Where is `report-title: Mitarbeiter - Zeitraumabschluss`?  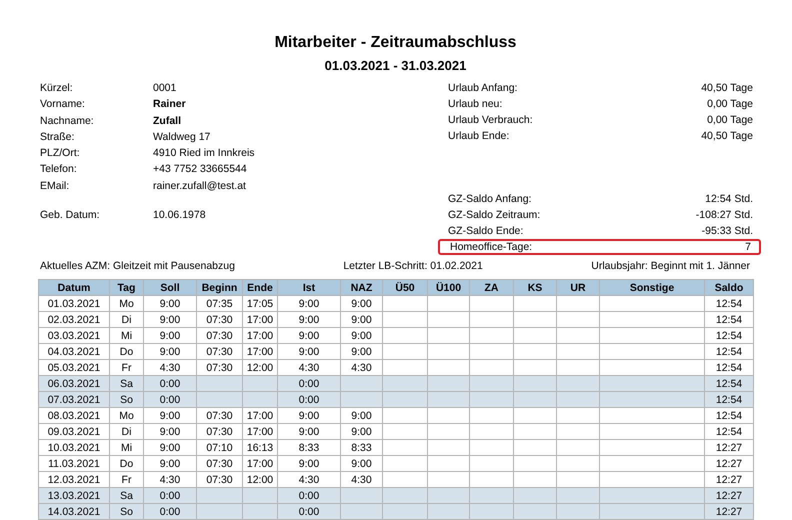
report-title: Mitarbeiter - Zeitraumabschluss is located at coordinates (396, 43).